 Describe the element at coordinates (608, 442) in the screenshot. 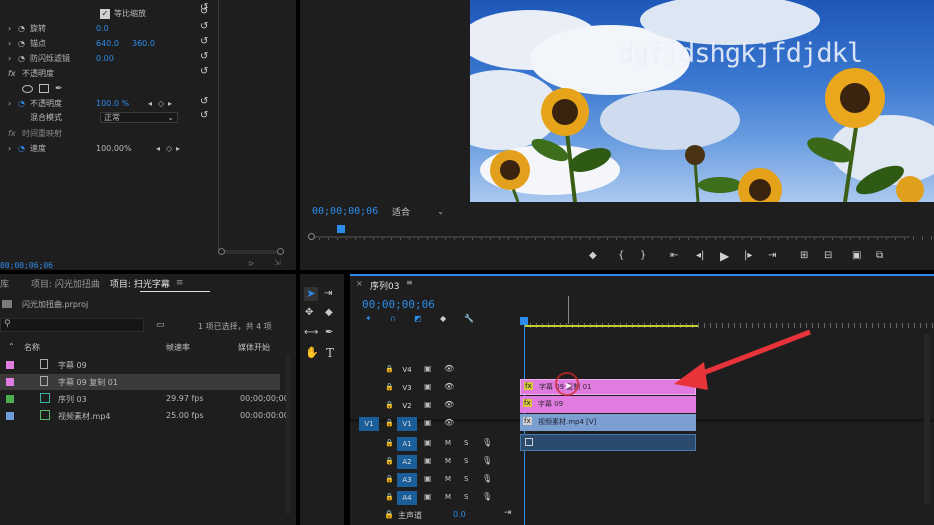

I see `clip-a1-audio` at that location.